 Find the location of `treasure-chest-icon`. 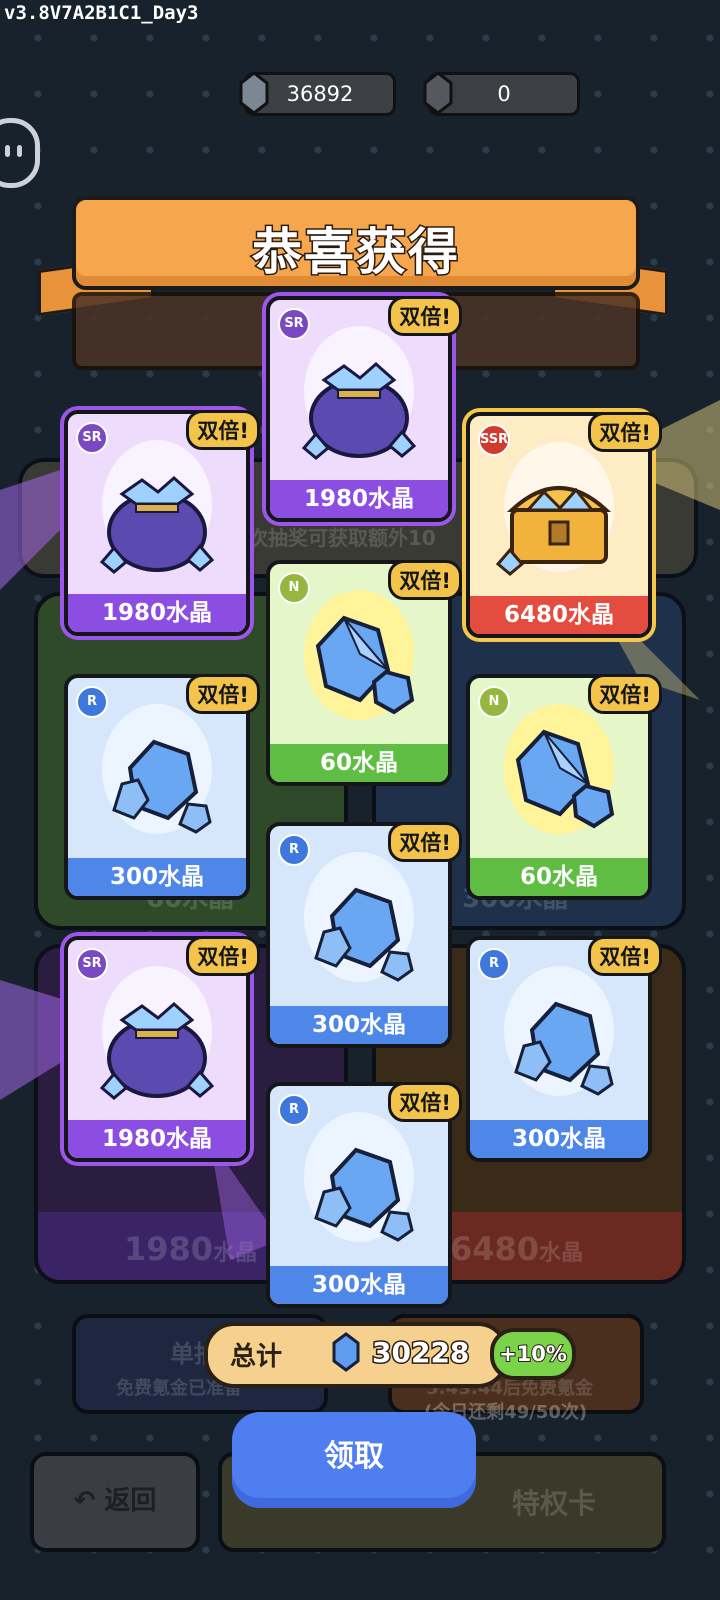

treasure-chest-icon is located at coordinates (553, 531).